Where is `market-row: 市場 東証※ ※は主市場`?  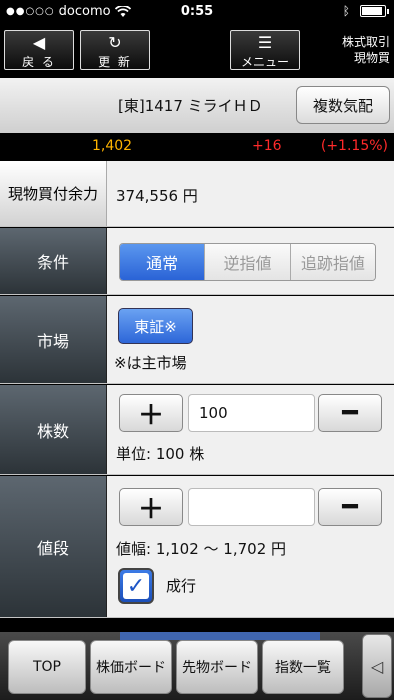
market-row: 市場 東証※ ※は主市場 is located at coordinates (197, 340).